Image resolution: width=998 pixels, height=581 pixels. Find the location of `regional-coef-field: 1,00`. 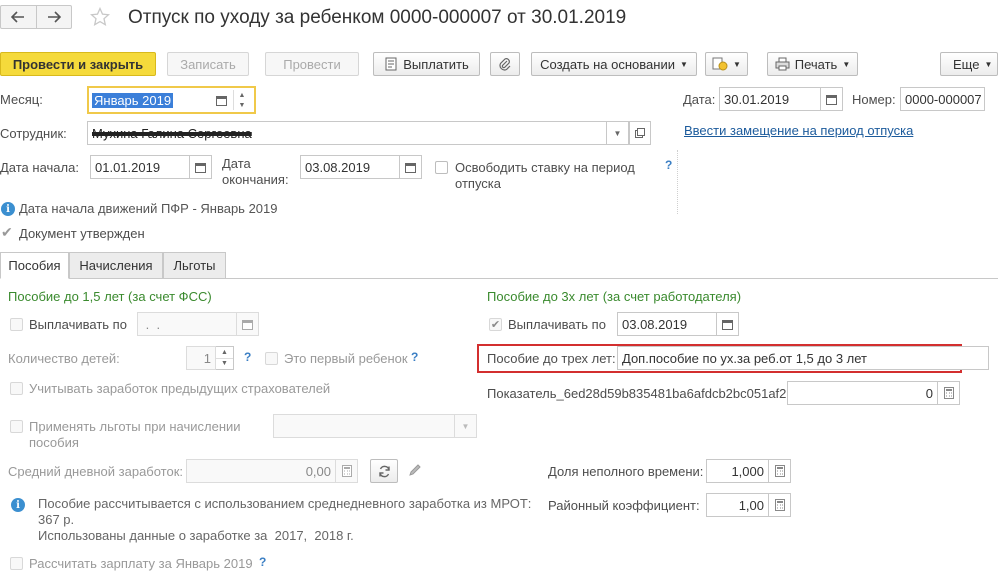

regional-coef-field: 1,00 is located at coordinates (737, 505).